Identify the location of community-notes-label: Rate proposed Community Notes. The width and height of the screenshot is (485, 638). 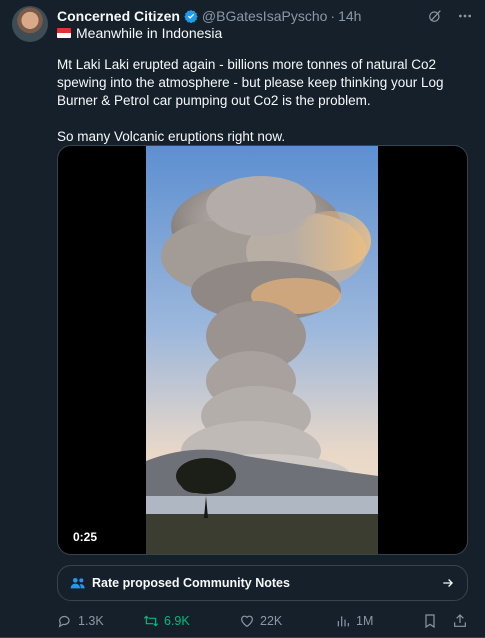
(191, 583).